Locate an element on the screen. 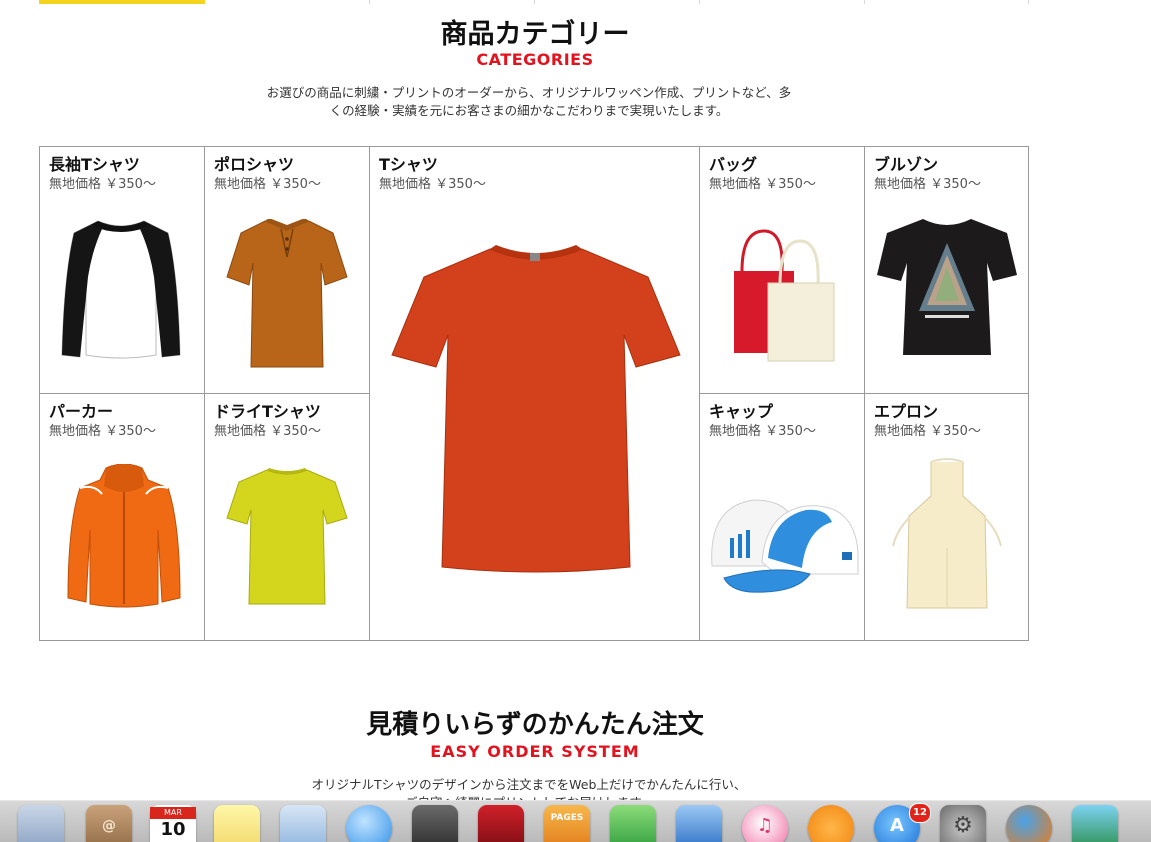  macos-dock: @ MAR 10 PAGES ♫ A 12 ⚙ is located at coordinates (575, 821).